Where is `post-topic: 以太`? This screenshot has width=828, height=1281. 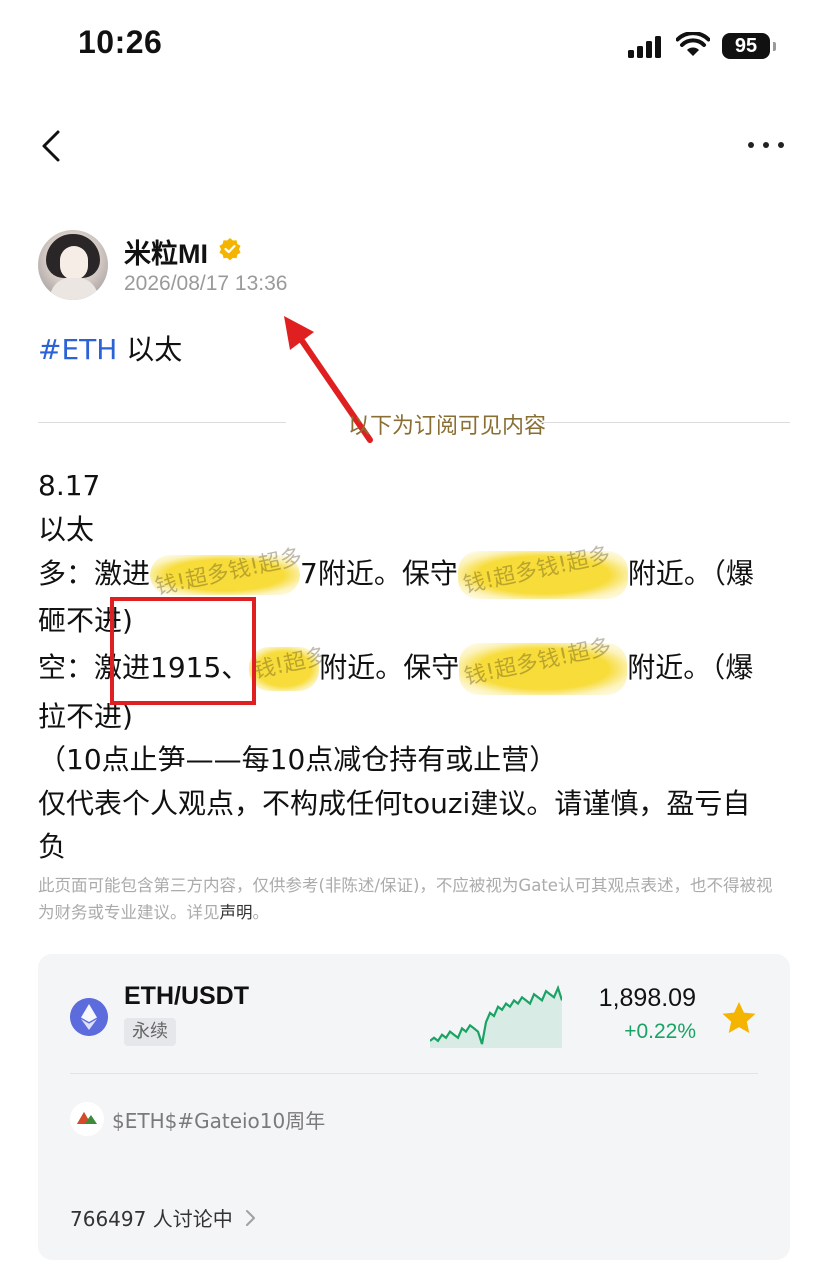 post-topic: 以太 is located at coordinates (150, 349).